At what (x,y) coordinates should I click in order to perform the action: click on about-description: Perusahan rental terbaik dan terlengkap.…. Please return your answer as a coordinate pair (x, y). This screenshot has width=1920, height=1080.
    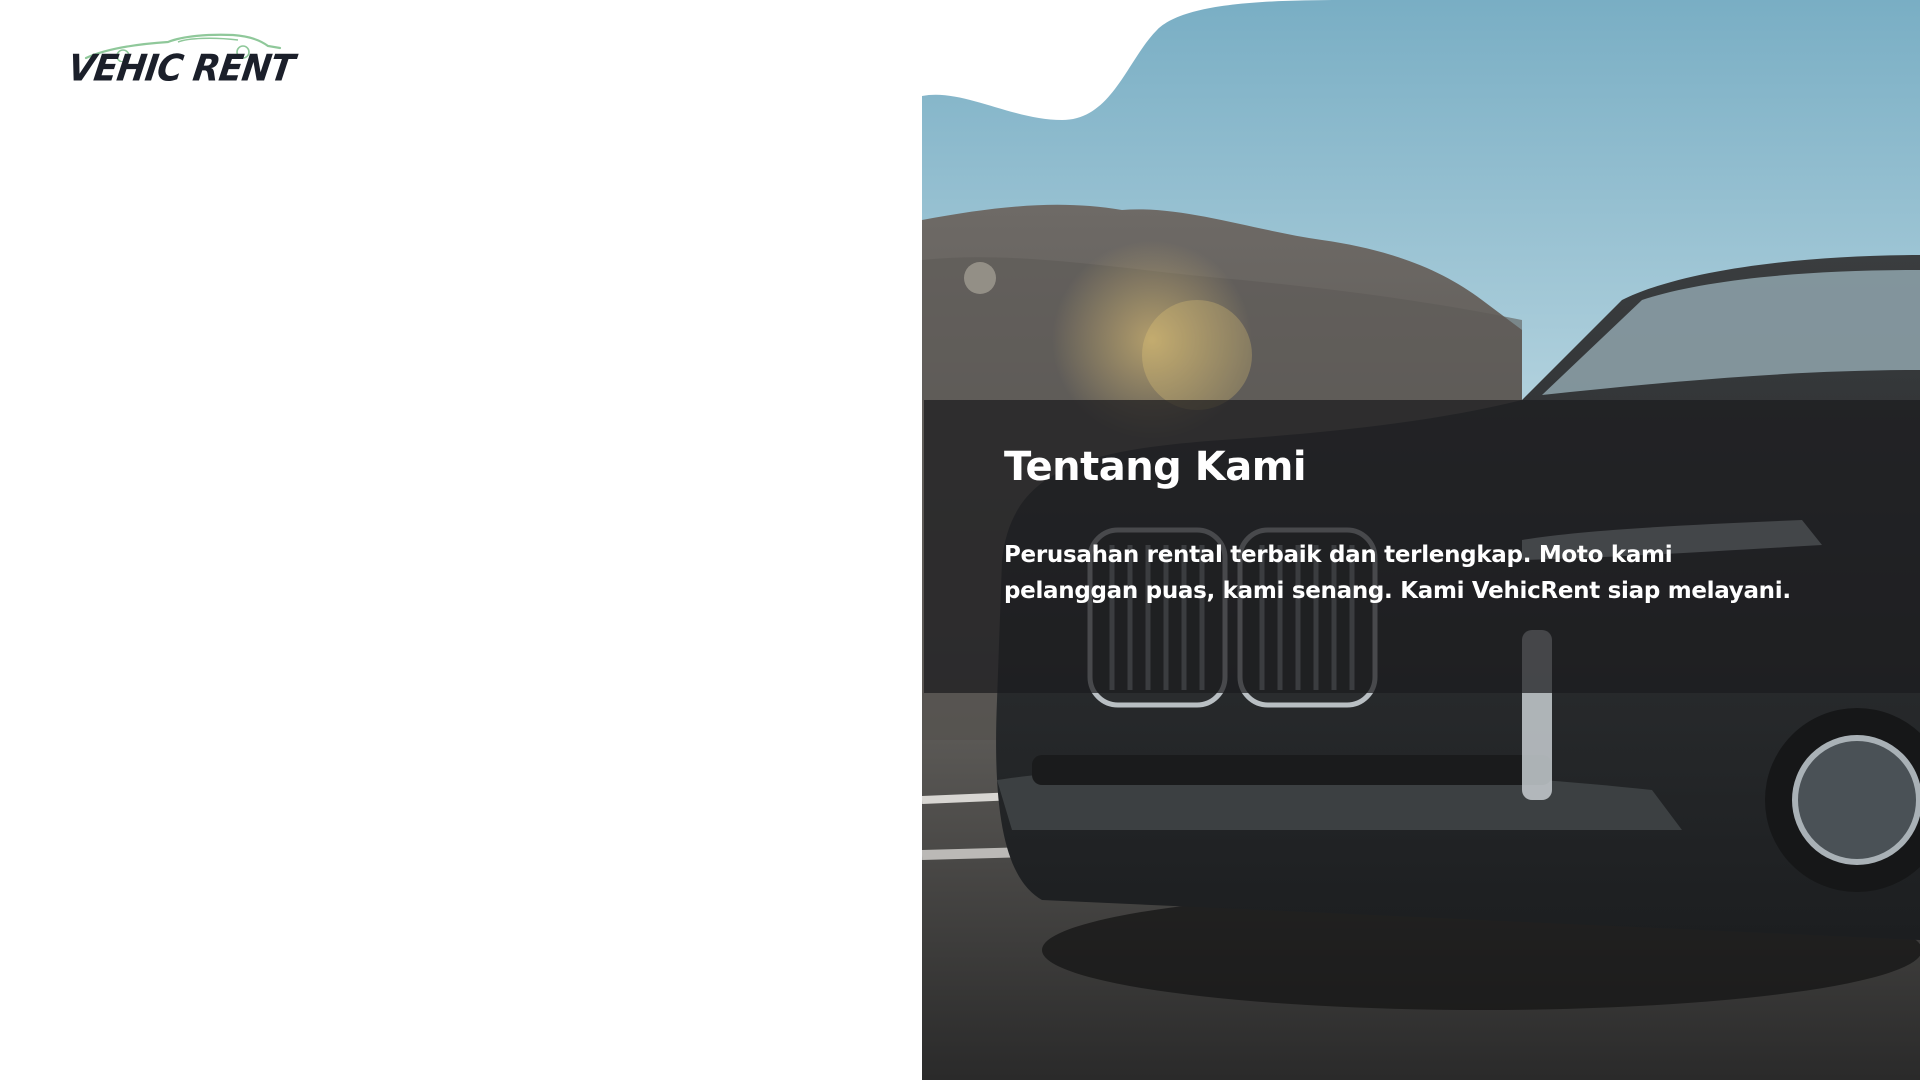
    Looking at the image, I should click on (1397, 573).